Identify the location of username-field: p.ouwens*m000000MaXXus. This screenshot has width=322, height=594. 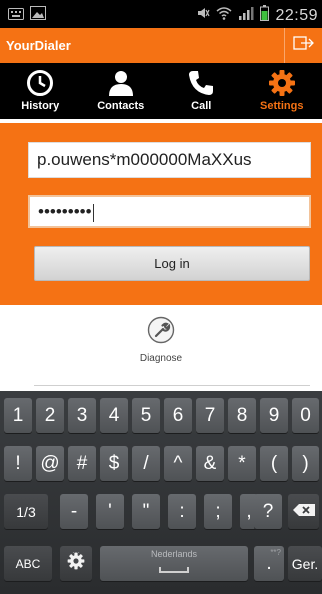
(169, 160).